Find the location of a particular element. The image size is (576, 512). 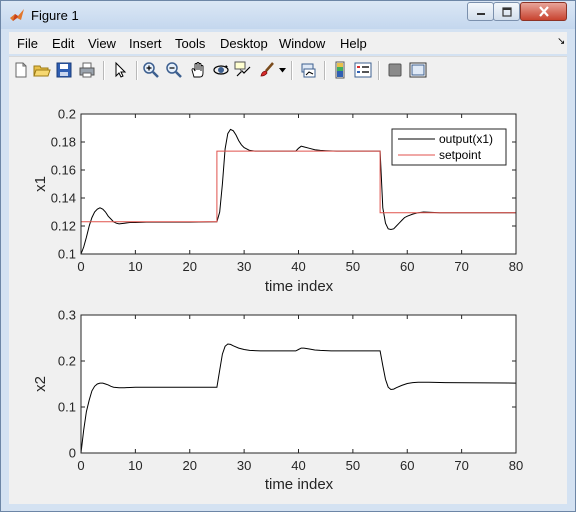

menu-view: View is located at coordinates (102, 43).